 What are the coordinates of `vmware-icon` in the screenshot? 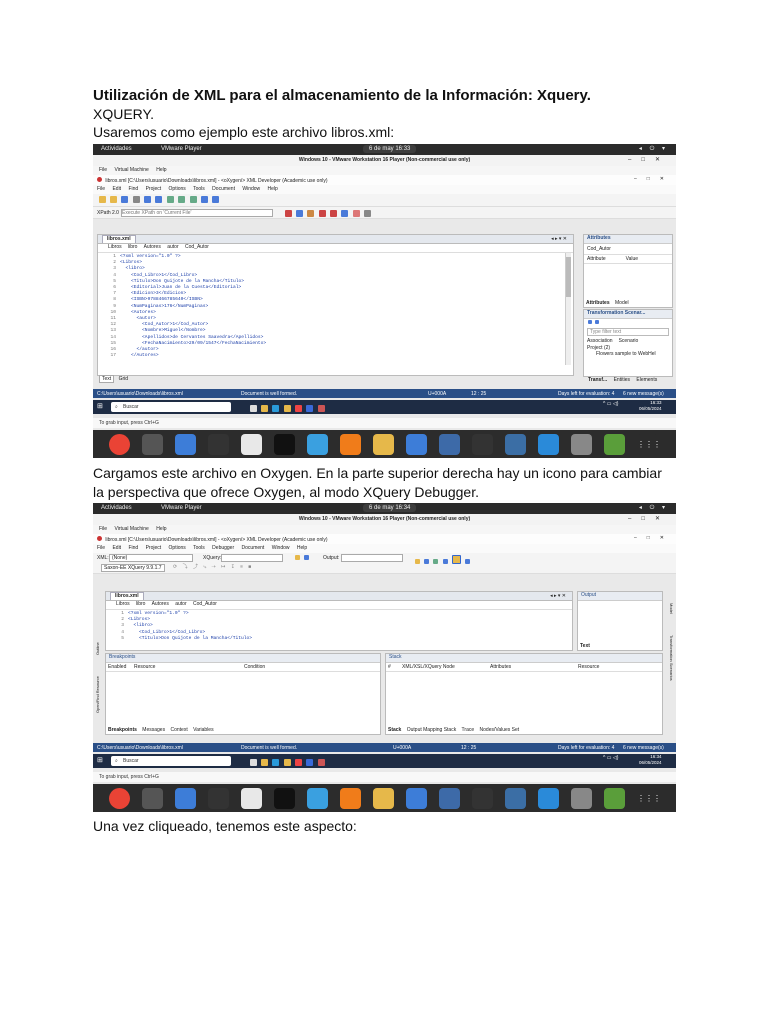 It's located at (383, 444).